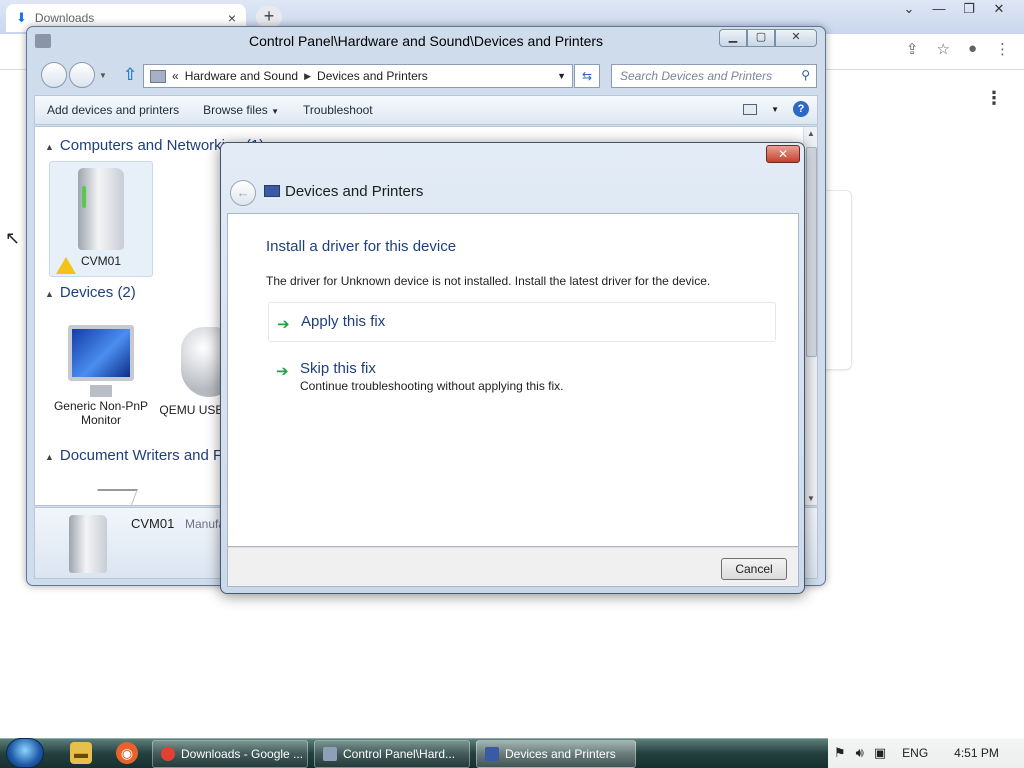  What do you see at coordinates (811, 252) in the screenshot?
I see `scrollbar-thumb` at bounding box center [811, 252].